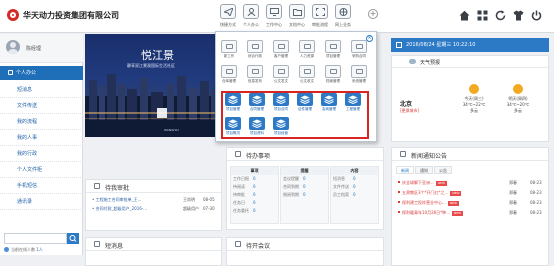  What do you see at coordinates (254, 203) in the screenshot?
I see `todo-row: 任务日 0` at bounding box center [254, 203].